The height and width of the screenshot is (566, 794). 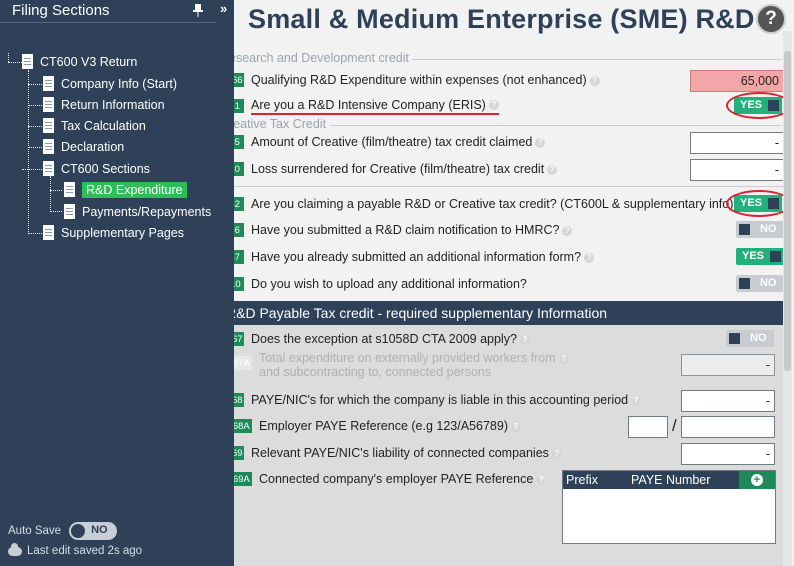 What do you see at coordinates (728, 427) in the screenshot?
I see `paye-reference-number-input` at bounding box center [728, 427].